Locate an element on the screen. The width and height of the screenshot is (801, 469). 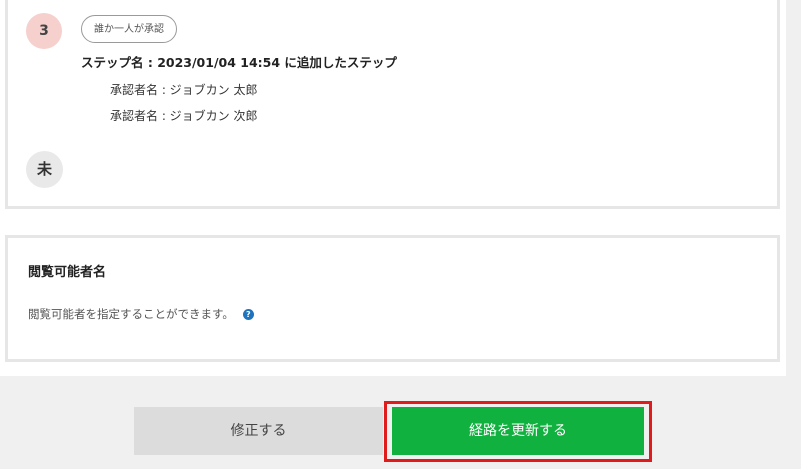
step-name: ステップ名 : 2023/01/04 14:54 に追加したステップ is located at coordinates (239, 62).